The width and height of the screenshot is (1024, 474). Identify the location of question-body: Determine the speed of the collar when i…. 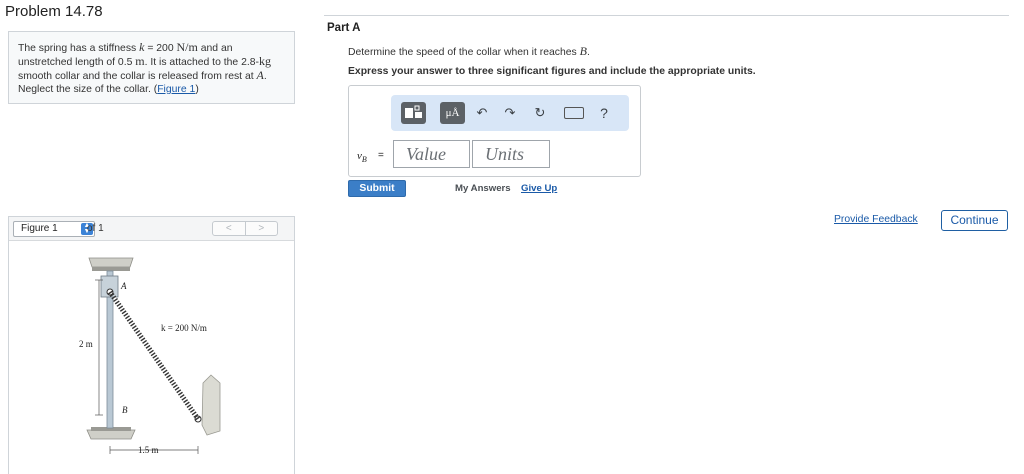
(464, 52).